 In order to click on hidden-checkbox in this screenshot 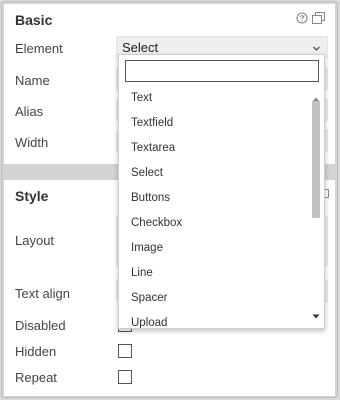, I will do `click(125, 351)`.